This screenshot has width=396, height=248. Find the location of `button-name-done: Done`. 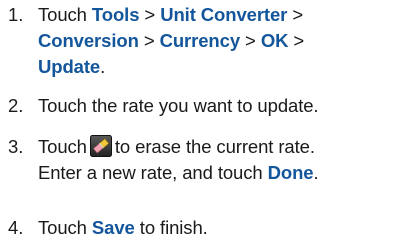

button-name-done: Done is located at coordinates (290, 172).